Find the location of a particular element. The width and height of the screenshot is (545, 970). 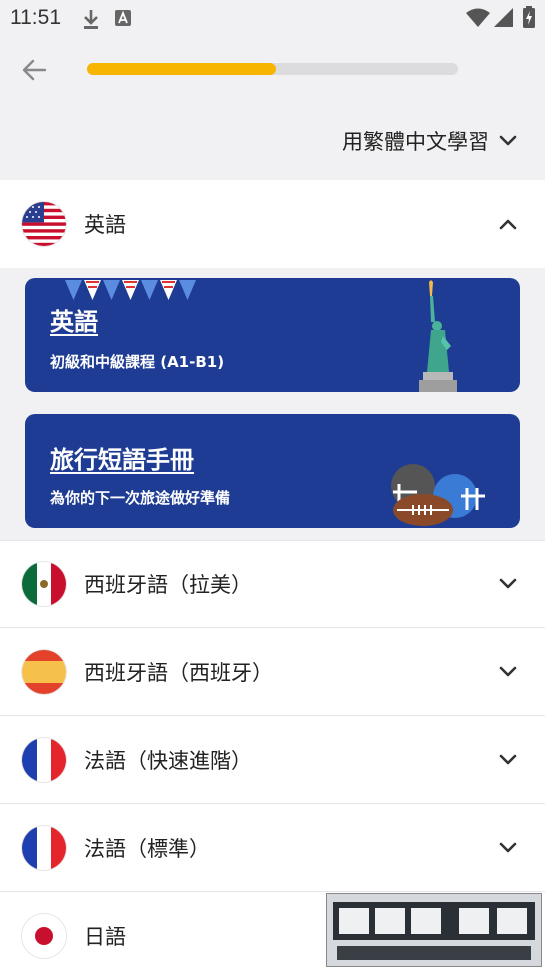

language-row-french-fast: 法語（快速進階） is located at coordinates (272, 760).